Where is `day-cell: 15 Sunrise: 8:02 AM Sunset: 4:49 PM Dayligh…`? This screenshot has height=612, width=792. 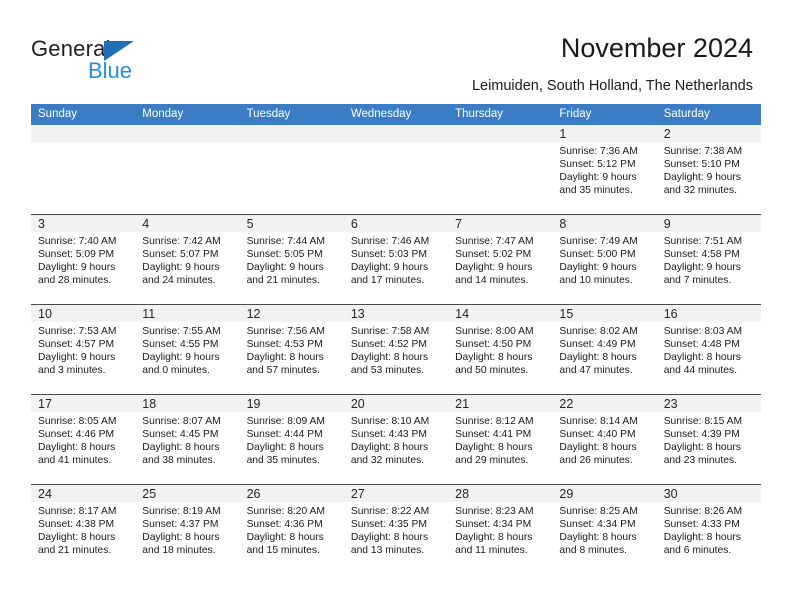 day-cell: 15 Sunrise: 8:02 AM Sunset: 4:49 PM Dayligh… is located at coordinates (604, 349).